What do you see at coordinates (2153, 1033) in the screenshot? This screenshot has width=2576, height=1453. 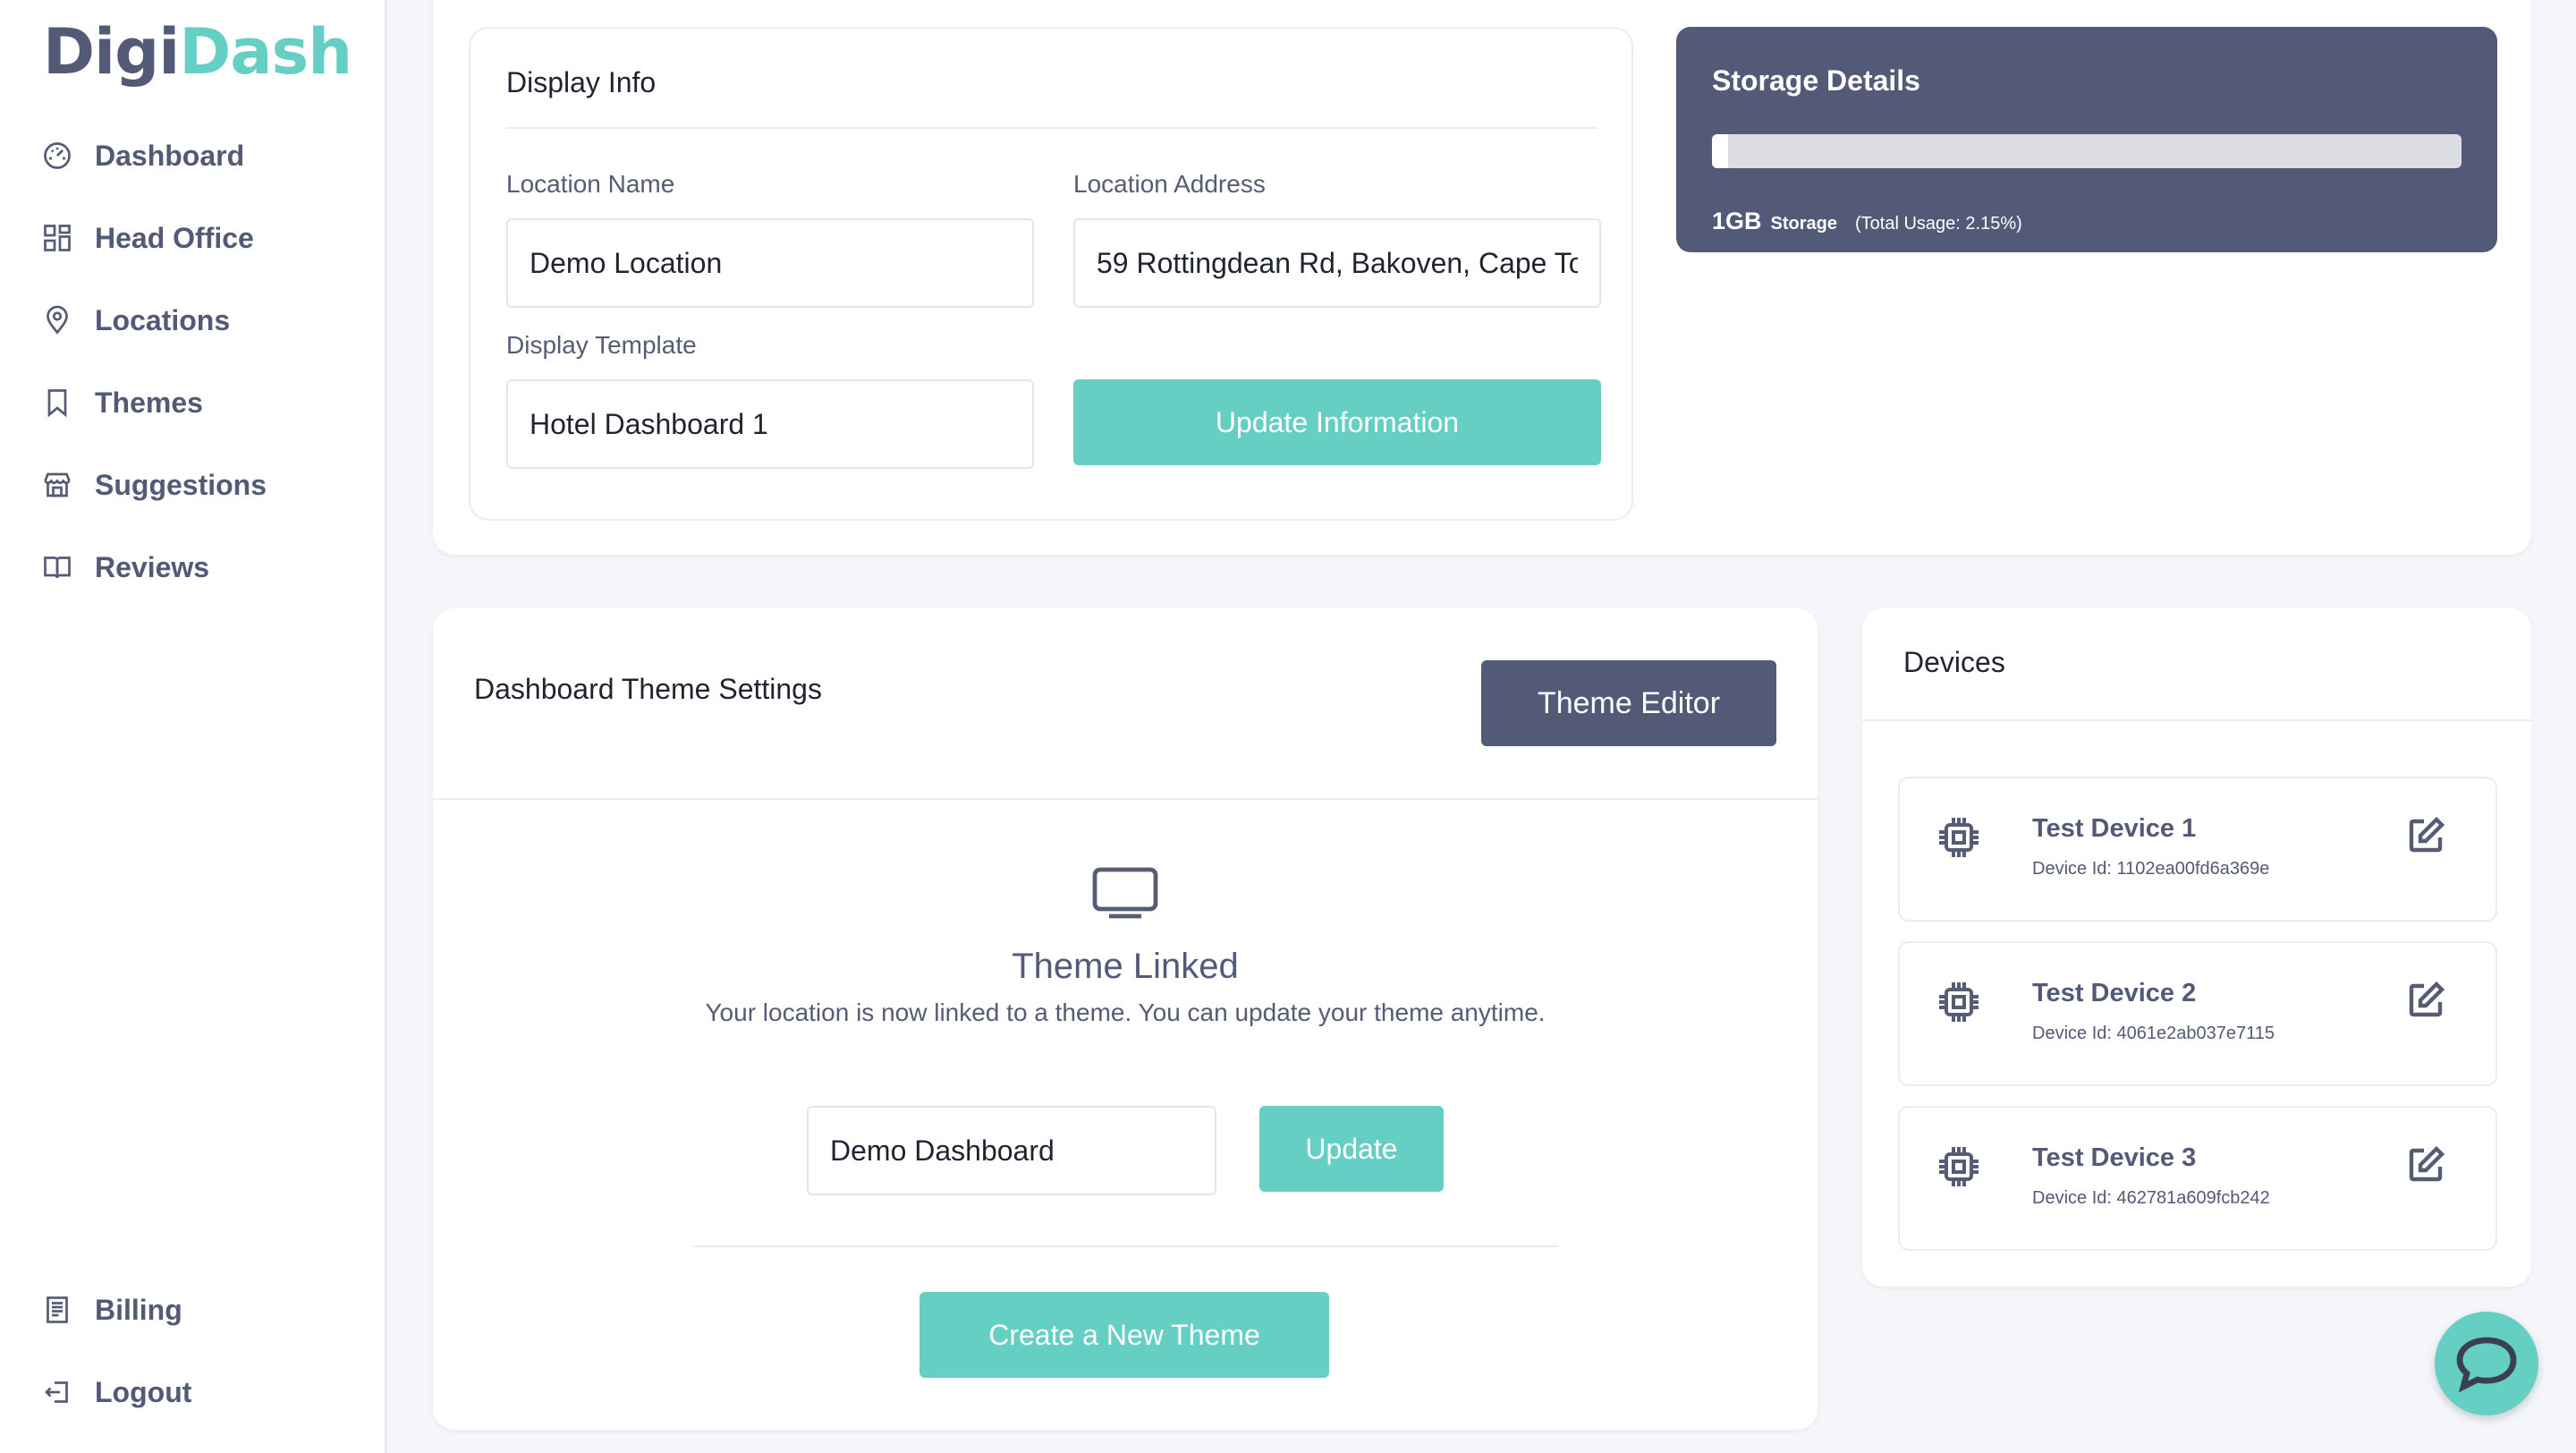 I see `device-id: Device Id: 4061e2ab037e7115` at bounding box center [2153, 1033].